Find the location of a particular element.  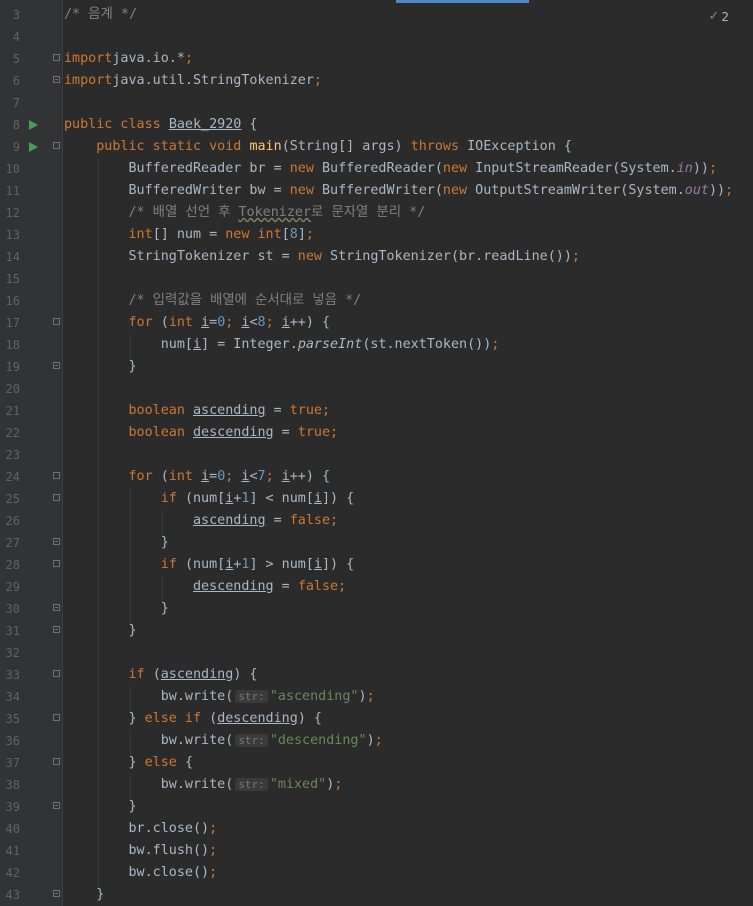

code-line: 7 is located at coordinates (376, 103).